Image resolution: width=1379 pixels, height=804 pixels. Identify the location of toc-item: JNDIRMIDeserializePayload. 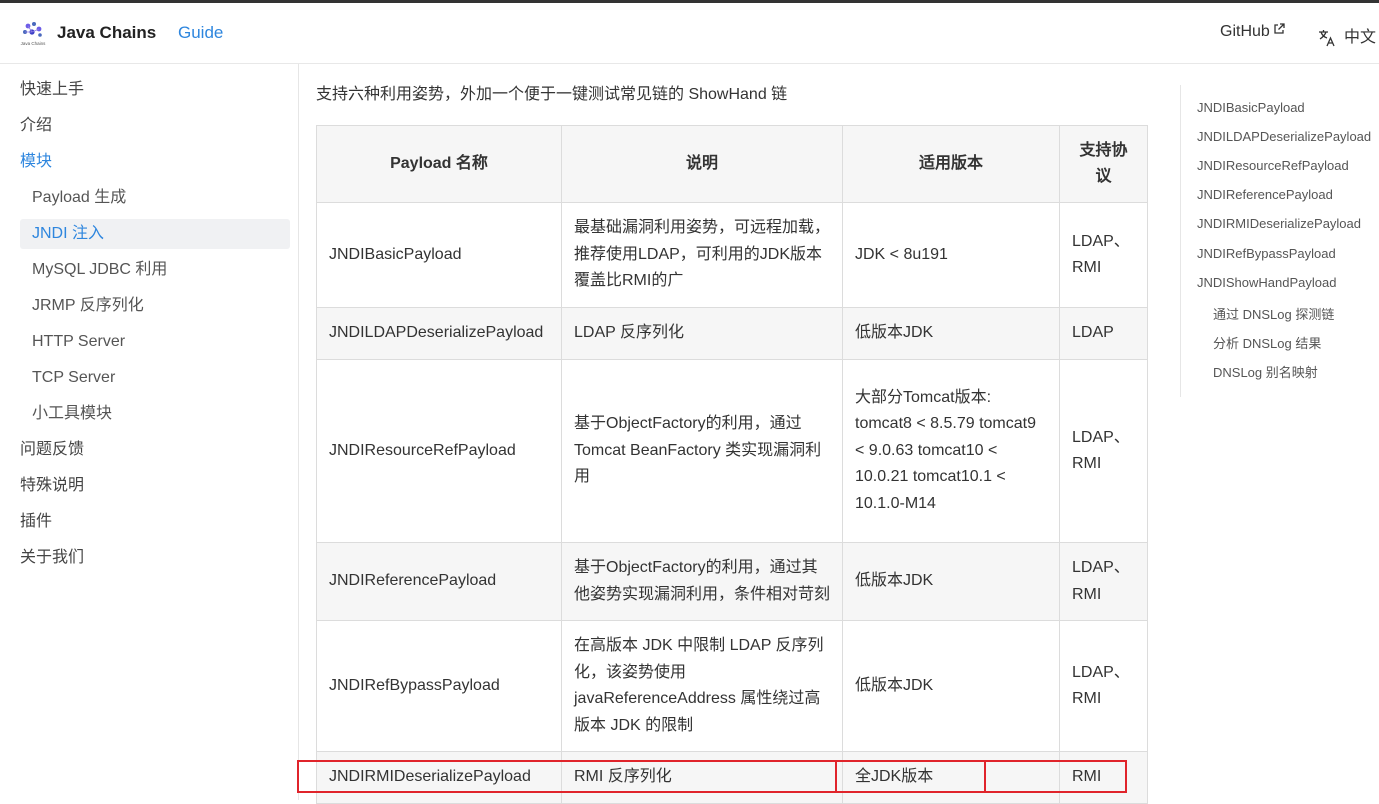
(1279, 223).